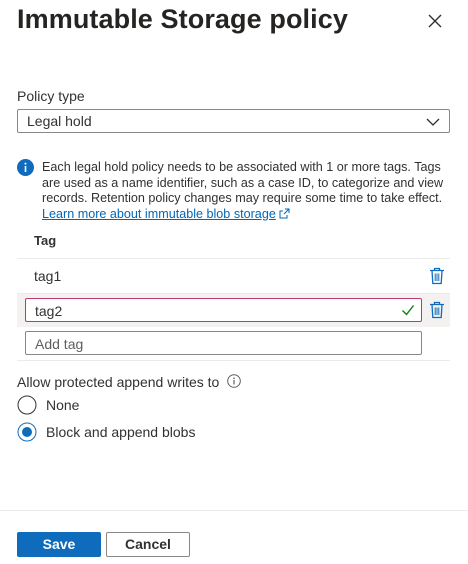 This screenshot has height=564, width=468. I want to click on external-link-icon, so click(284, 213).